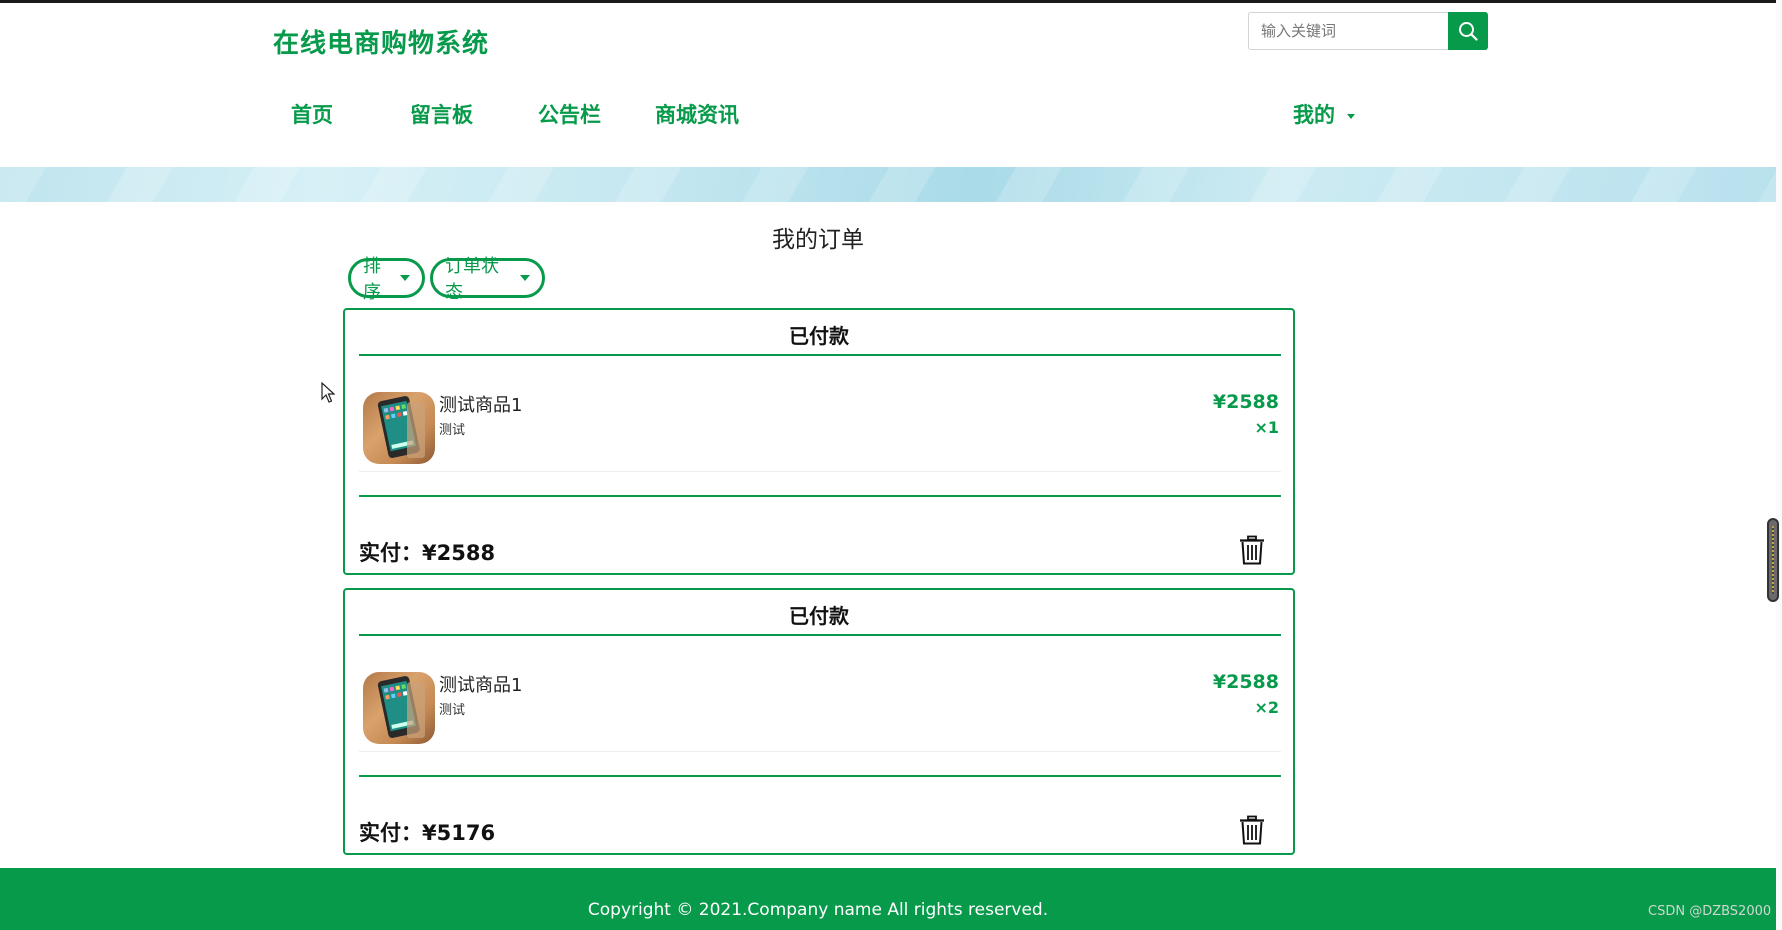  I want to click on search-input, so click(1348, 31).